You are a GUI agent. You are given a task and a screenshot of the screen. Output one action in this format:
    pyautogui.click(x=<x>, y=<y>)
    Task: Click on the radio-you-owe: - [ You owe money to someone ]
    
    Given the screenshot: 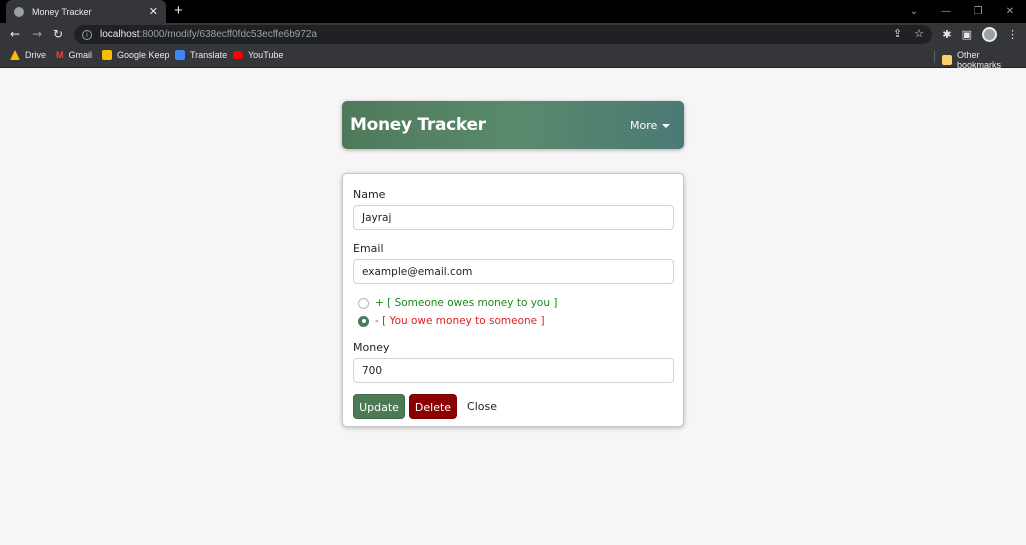 What is the action you would take?
    pyautogui.click(x=451, y=321)
    